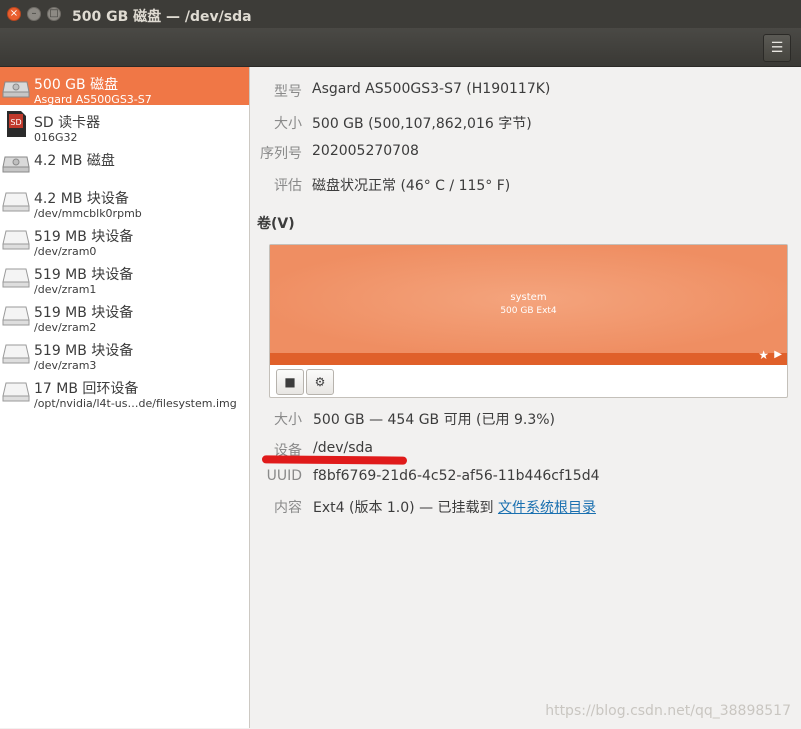  I want to click on header-bar: ☰, so click(400, 47).